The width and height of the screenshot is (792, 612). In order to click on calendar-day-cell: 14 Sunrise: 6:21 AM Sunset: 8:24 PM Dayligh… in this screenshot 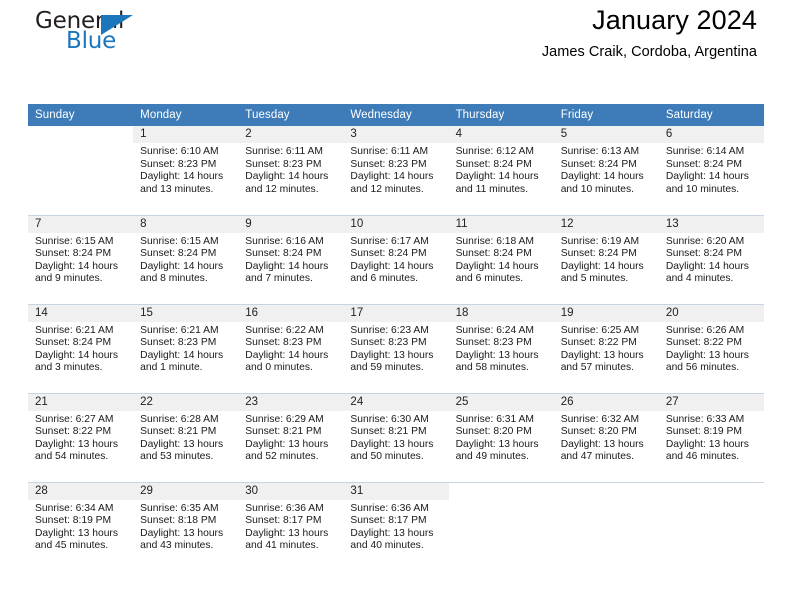, I will do `click(81, 348)`.